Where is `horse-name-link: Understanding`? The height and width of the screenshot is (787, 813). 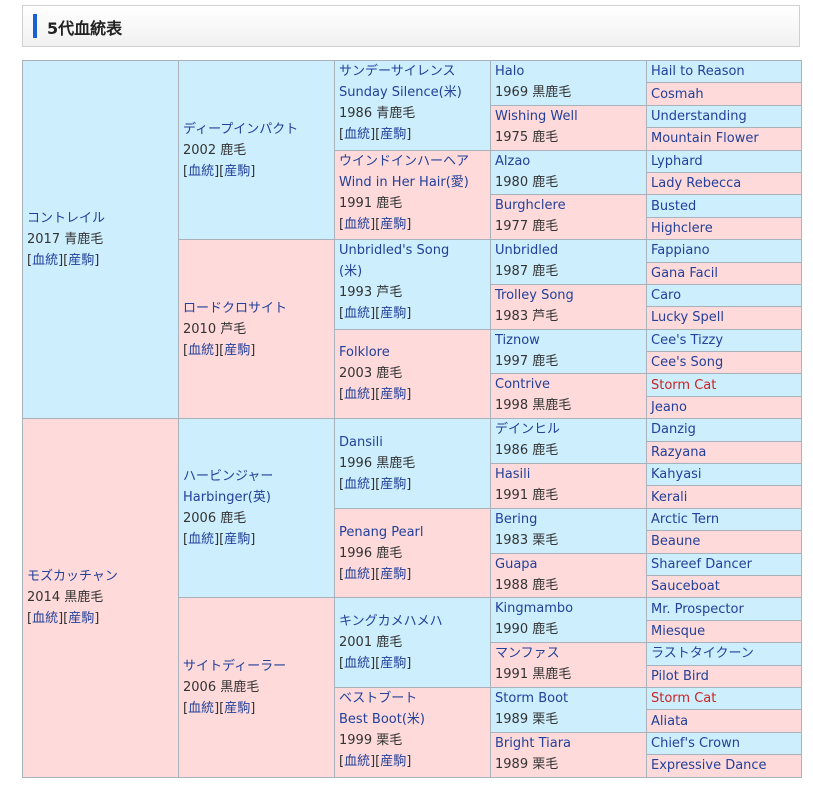
horse-name-link: Understanding is located at coordinates (724, 116).